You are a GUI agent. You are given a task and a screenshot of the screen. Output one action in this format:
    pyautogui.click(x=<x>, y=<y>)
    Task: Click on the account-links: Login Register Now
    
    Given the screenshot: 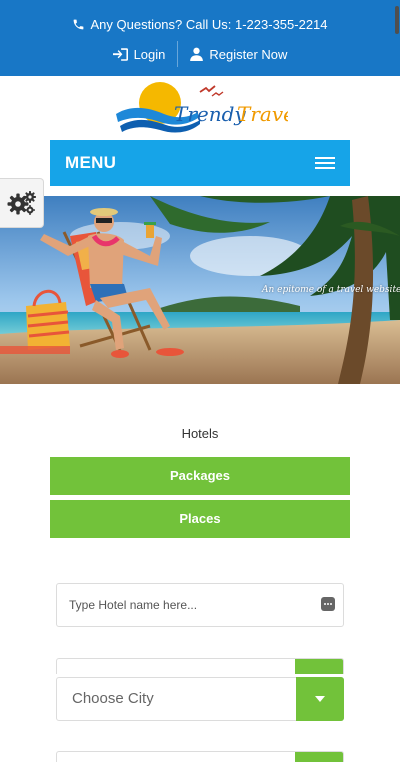 What is the action you would take?
    pyautogui.click(x=200, y=54)
    